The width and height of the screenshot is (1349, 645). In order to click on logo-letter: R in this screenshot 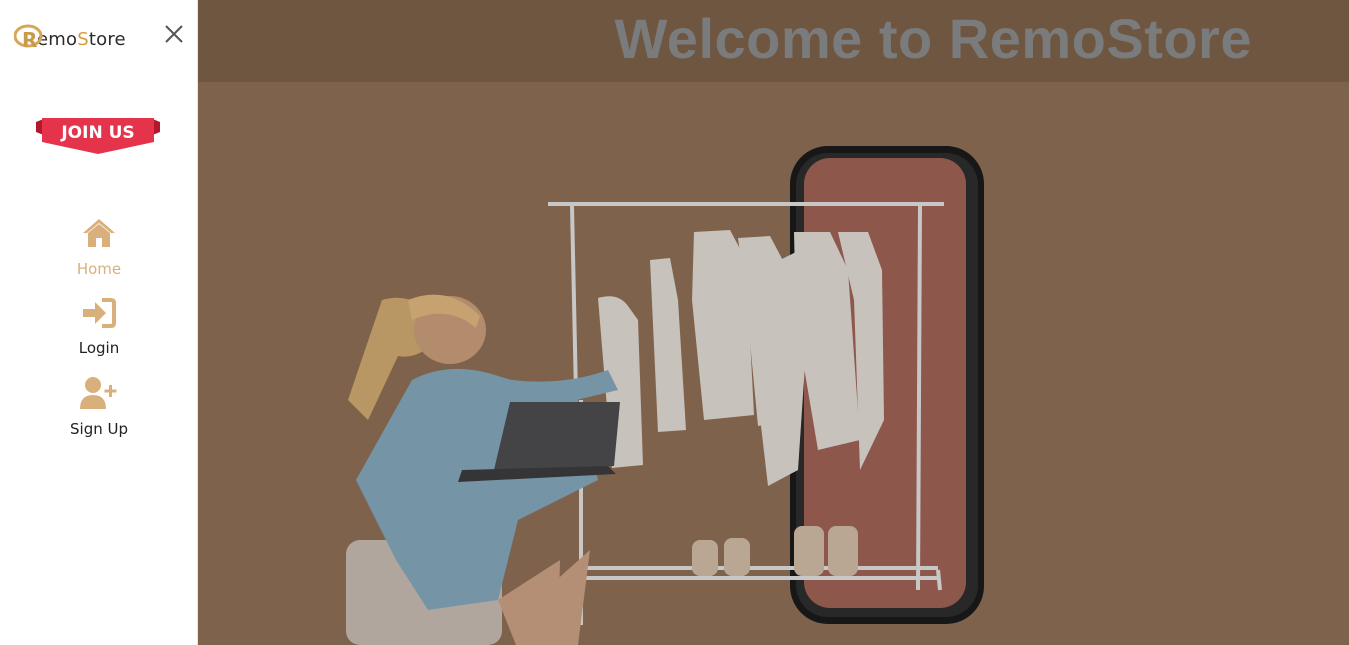, I will do `click(29, 39)`.